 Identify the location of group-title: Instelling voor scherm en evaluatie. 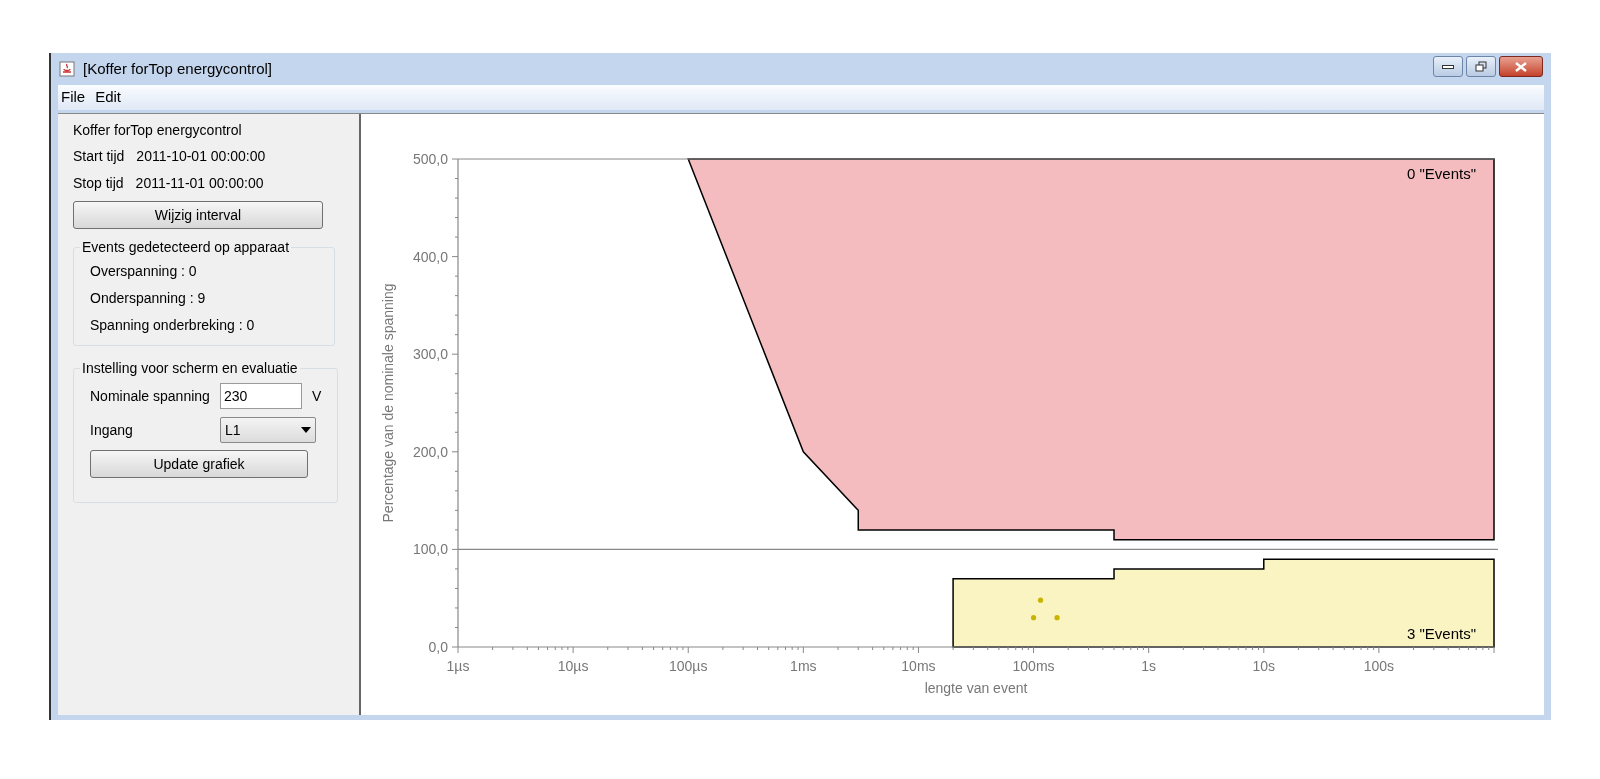
(190, 368).